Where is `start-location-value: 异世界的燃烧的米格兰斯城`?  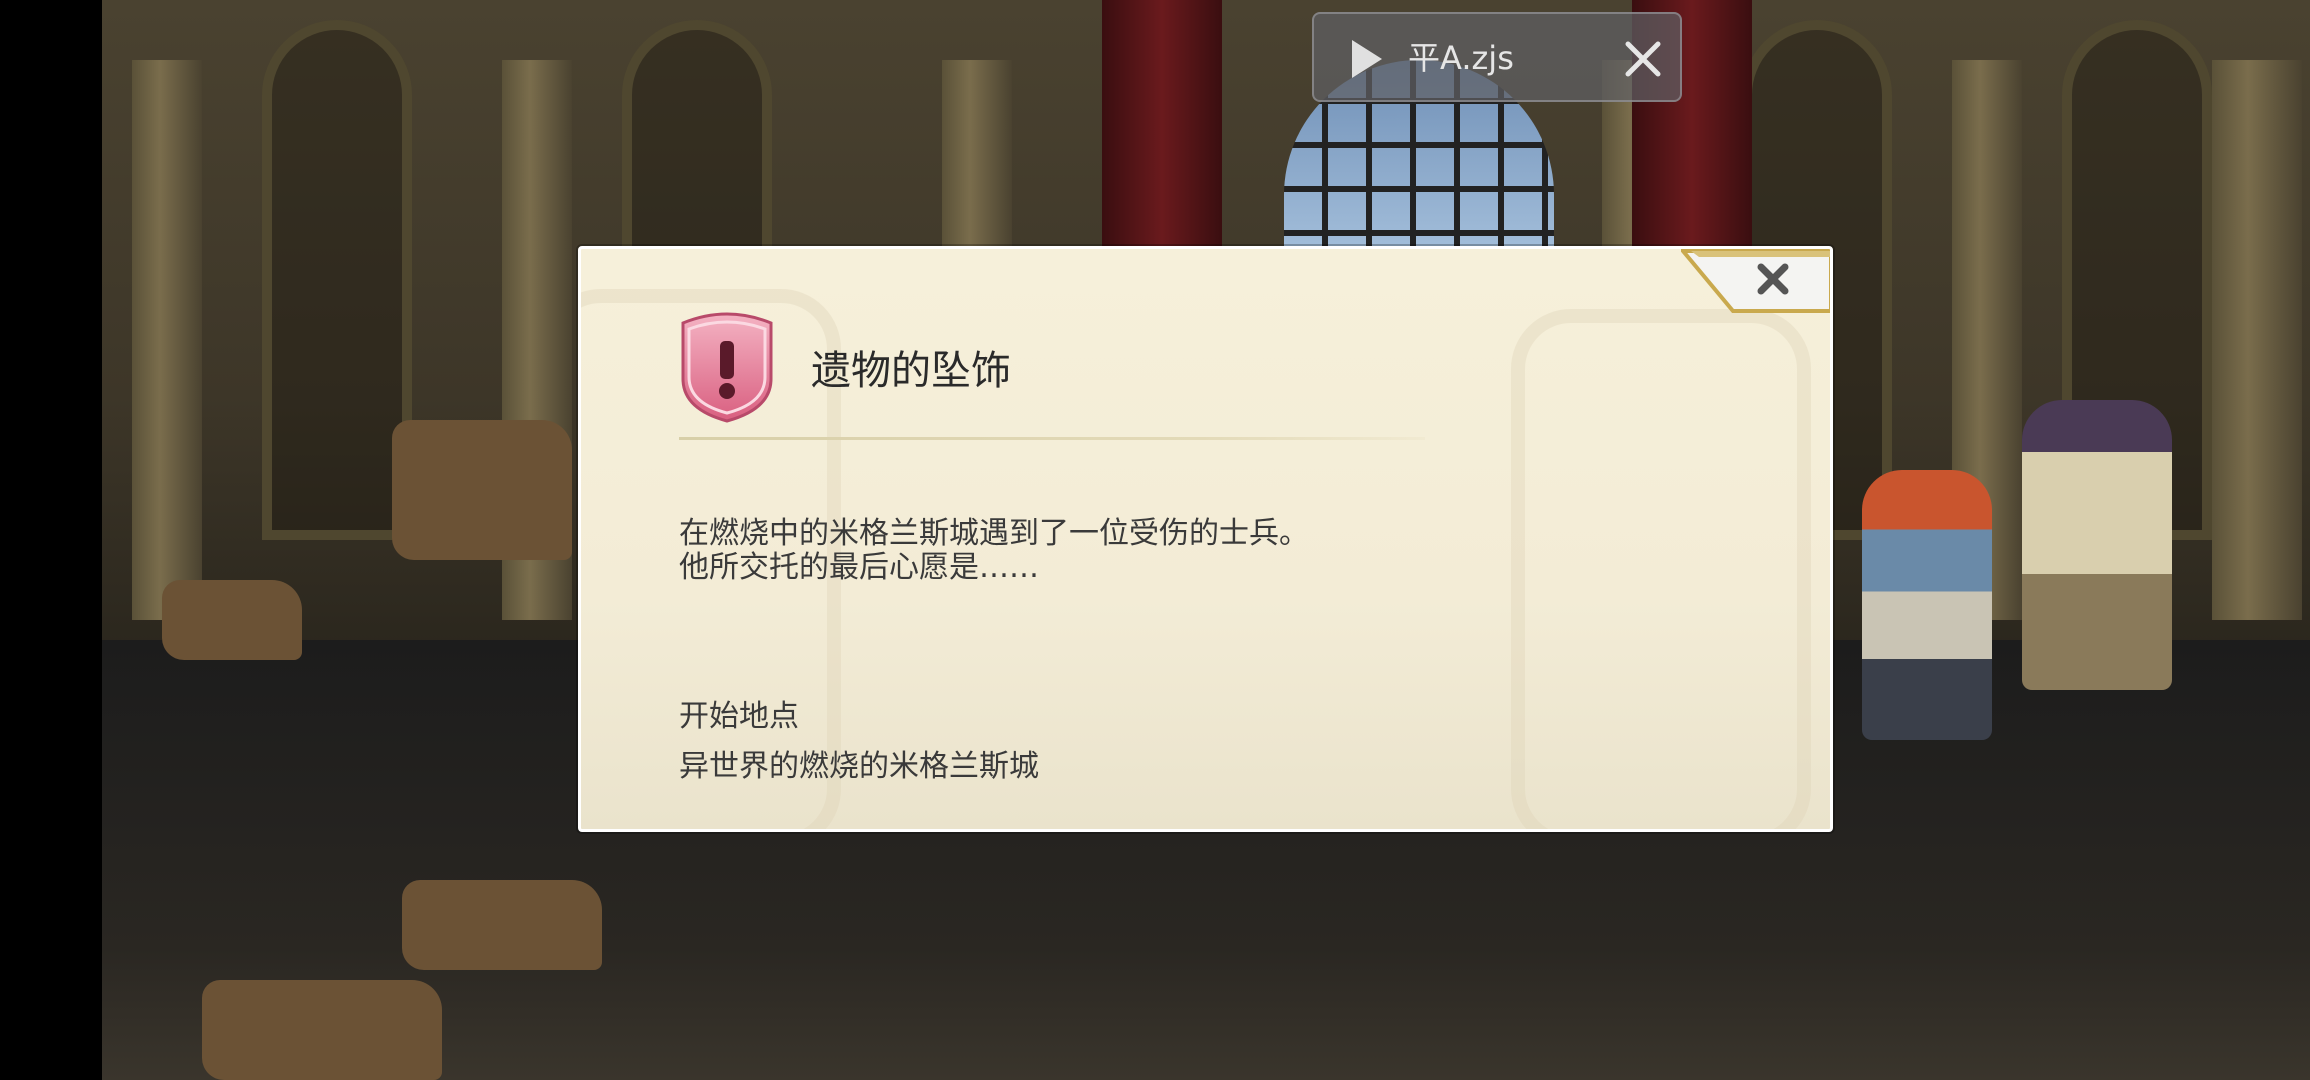 start-location-value: 异世界的燃烧的米格兰斯城 is located at coordinates (859, 766).